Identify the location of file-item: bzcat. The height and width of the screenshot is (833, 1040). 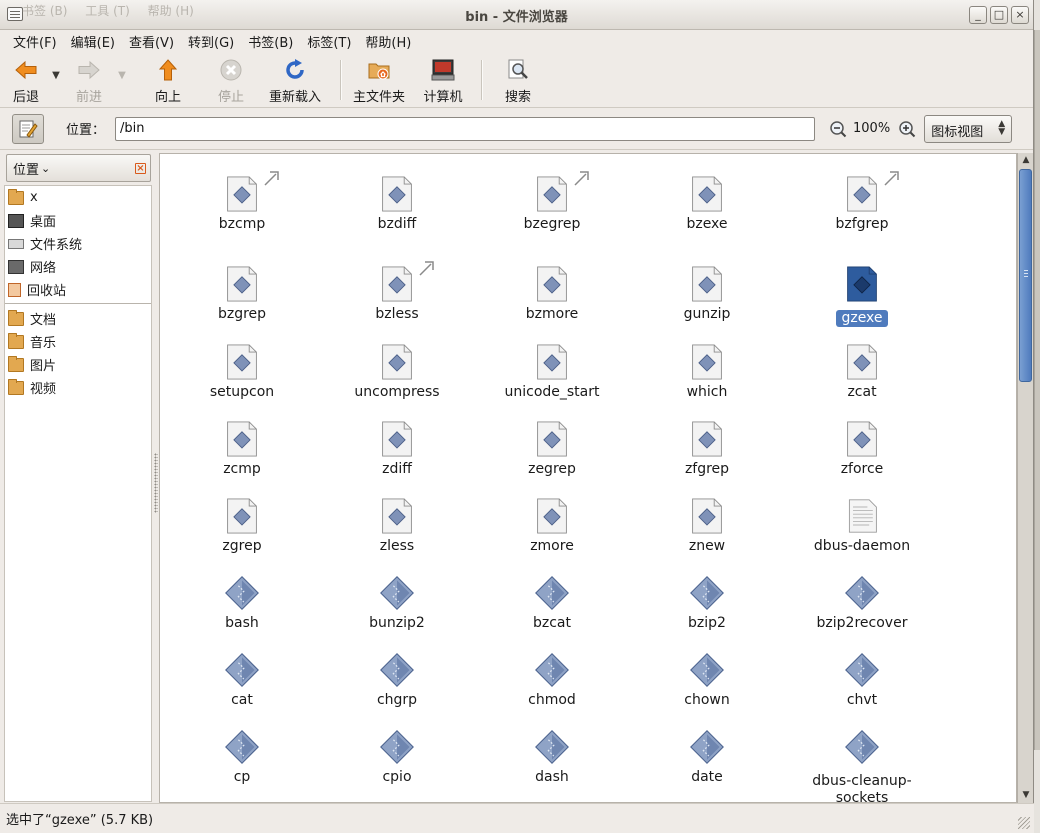
(552, 602).